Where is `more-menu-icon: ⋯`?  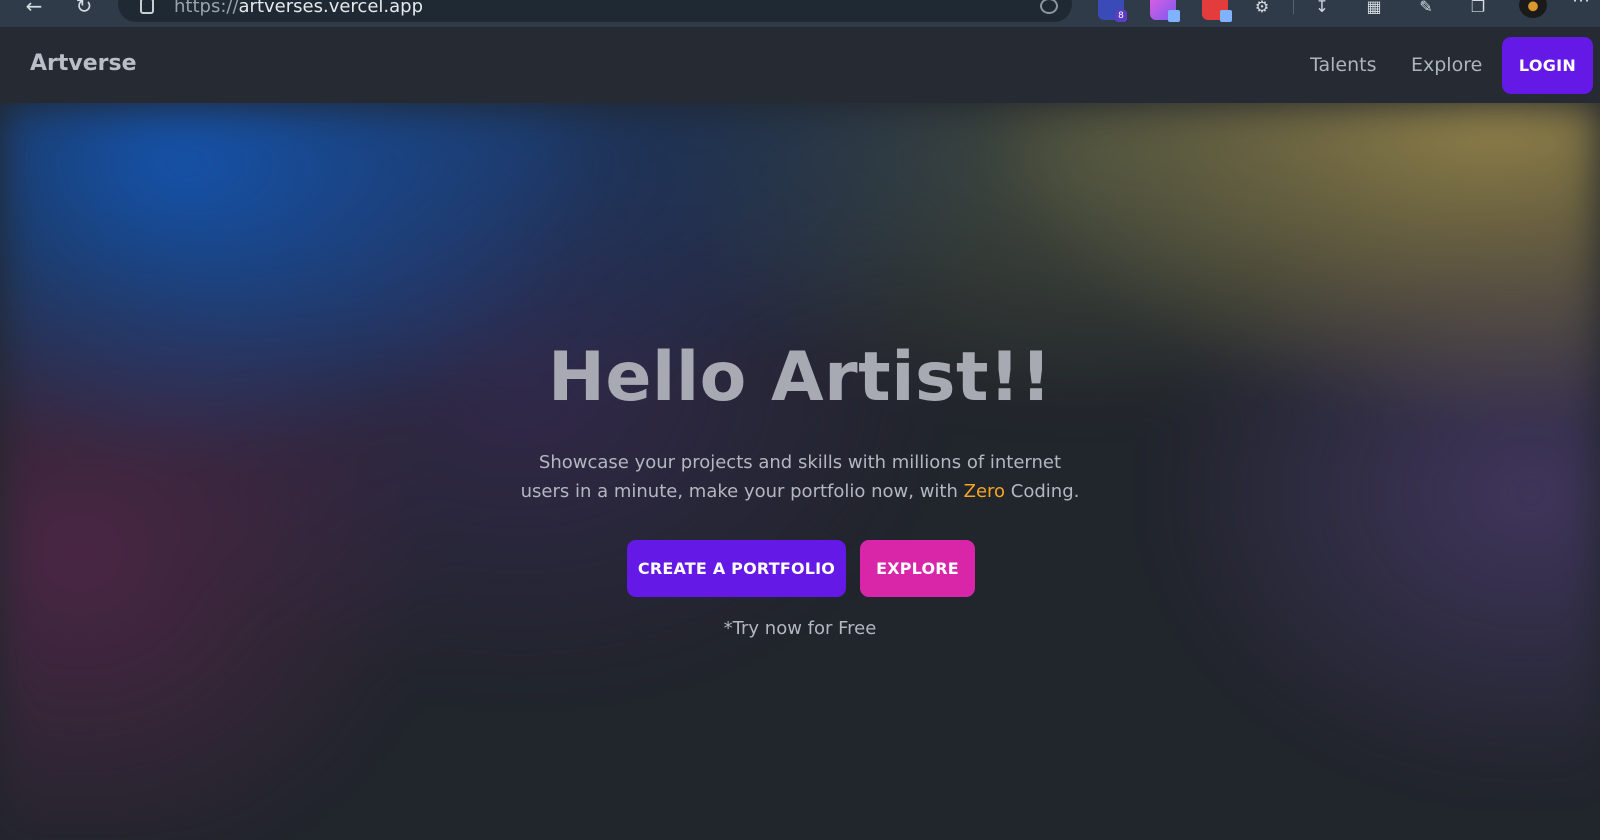
more-menu-icon: ⋯ is located at coordinates (1581, 5).